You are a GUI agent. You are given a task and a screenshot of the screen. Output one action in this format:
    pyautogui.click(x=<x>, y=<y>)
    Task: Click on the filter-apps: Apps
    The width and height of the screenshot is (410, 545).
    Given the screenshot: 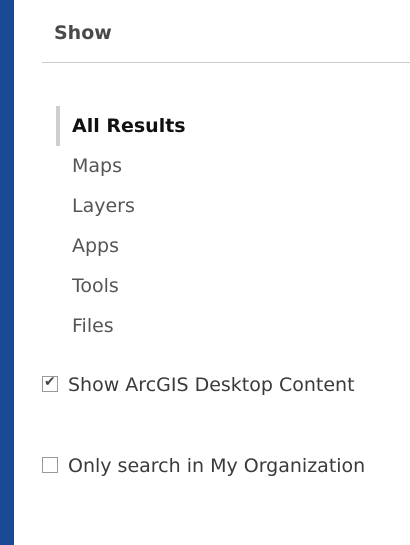 What is the action you would take?
    pyautogui.click(x=121, y=246)
    